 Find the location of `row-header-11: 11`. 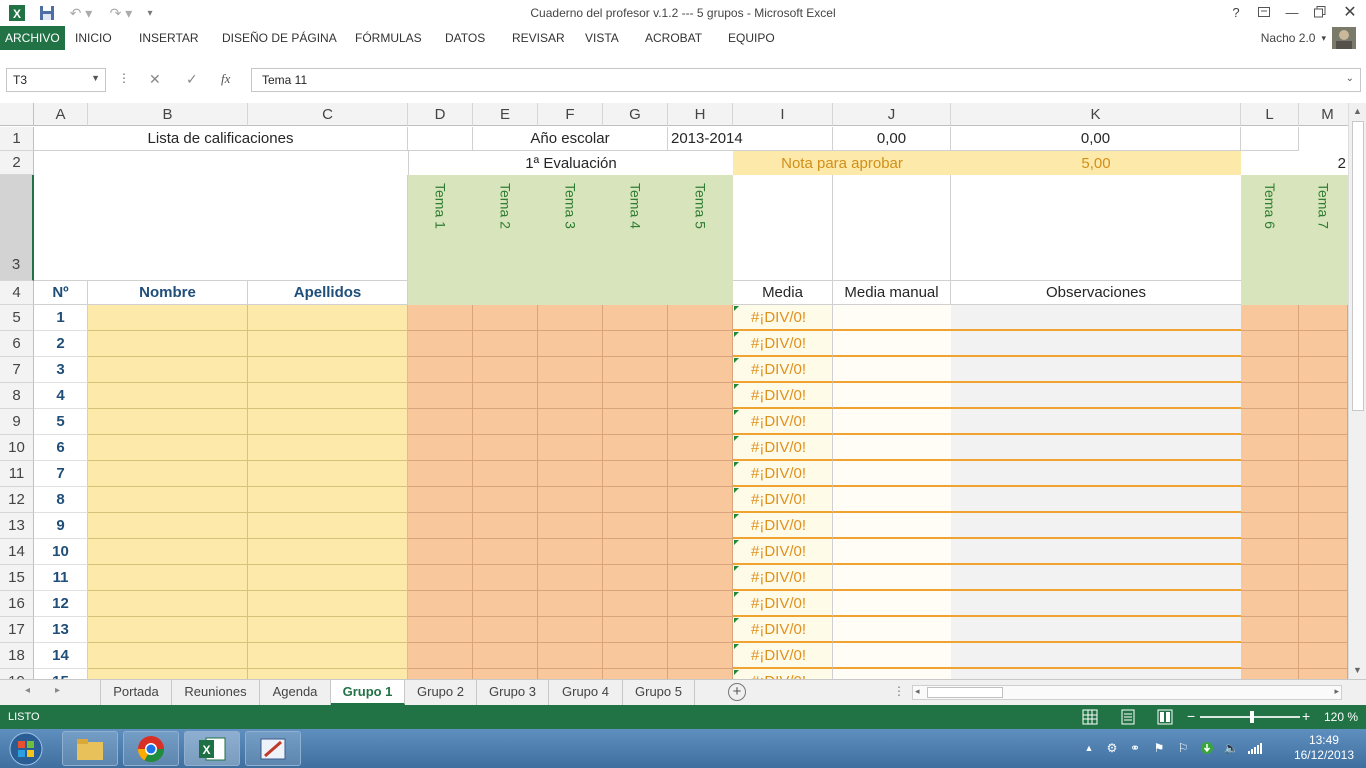

row-header-11: 11 is located at coordinates (17, 474).